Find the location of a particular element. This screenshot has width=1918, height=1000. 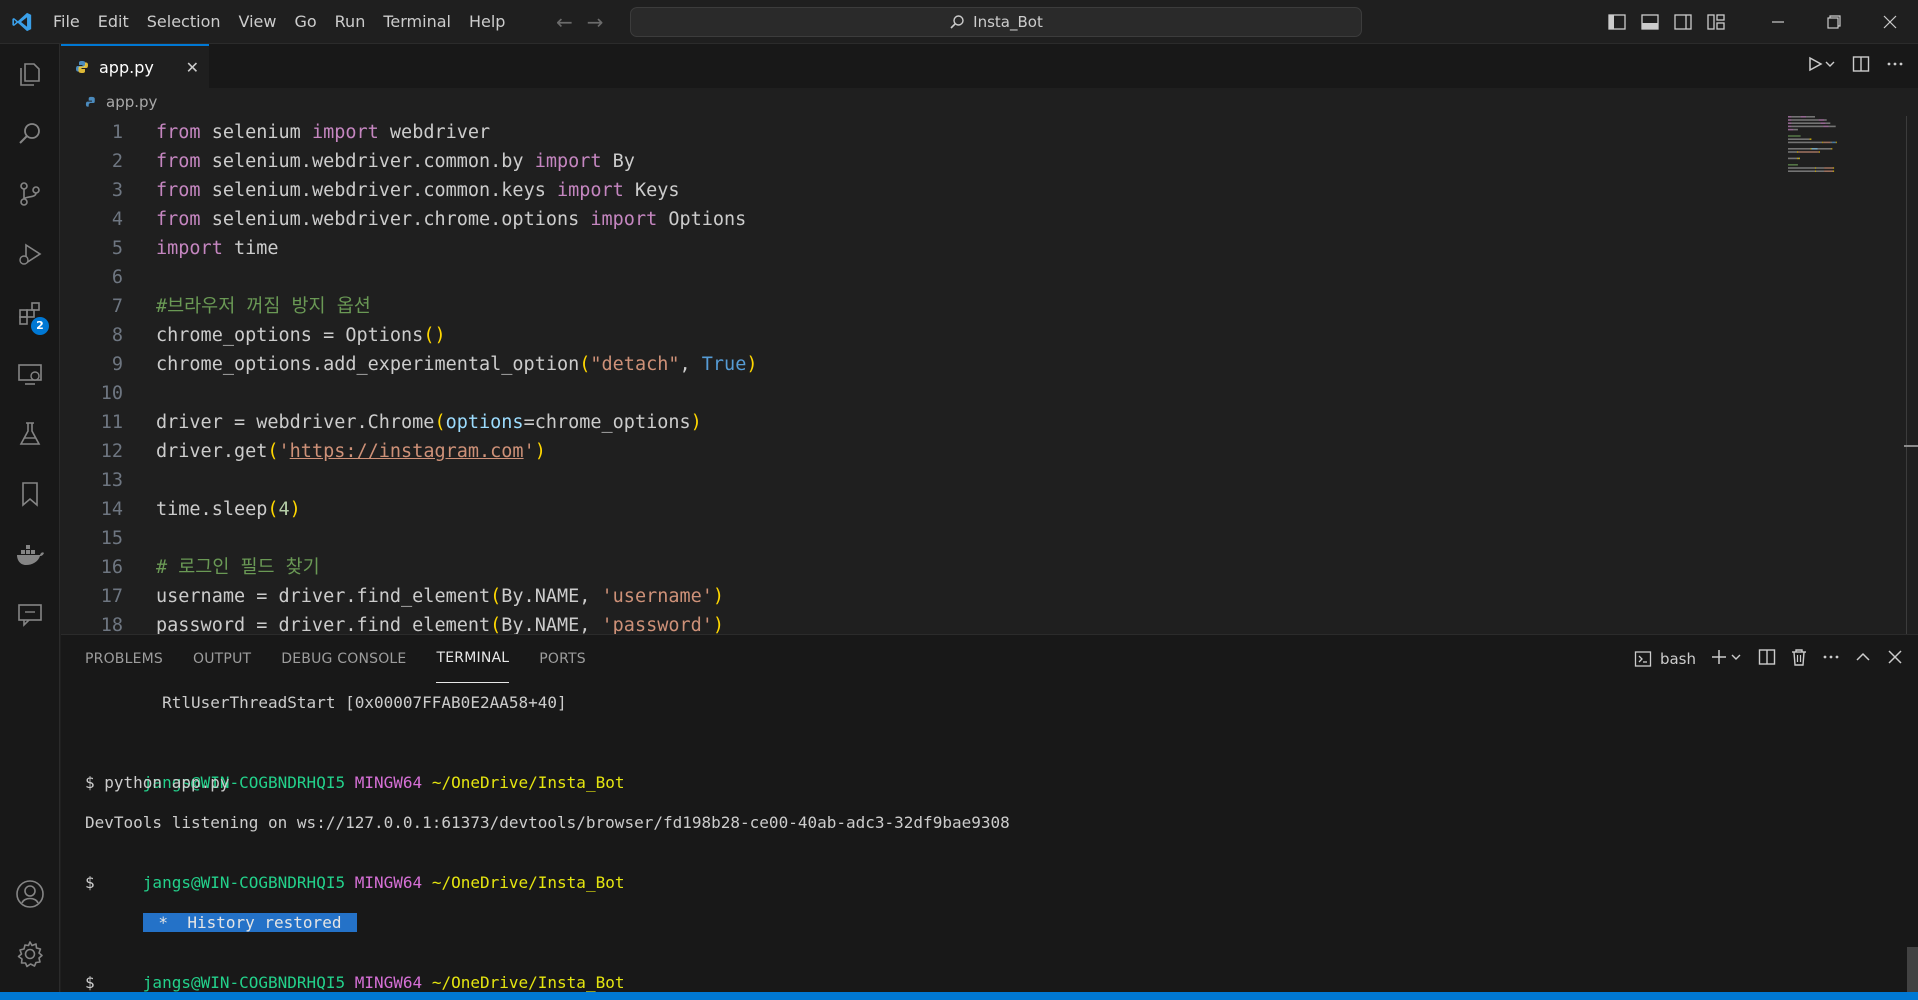

code-line: 16 # 로그인 필드 찾기 is located at coordinates (911, 567).